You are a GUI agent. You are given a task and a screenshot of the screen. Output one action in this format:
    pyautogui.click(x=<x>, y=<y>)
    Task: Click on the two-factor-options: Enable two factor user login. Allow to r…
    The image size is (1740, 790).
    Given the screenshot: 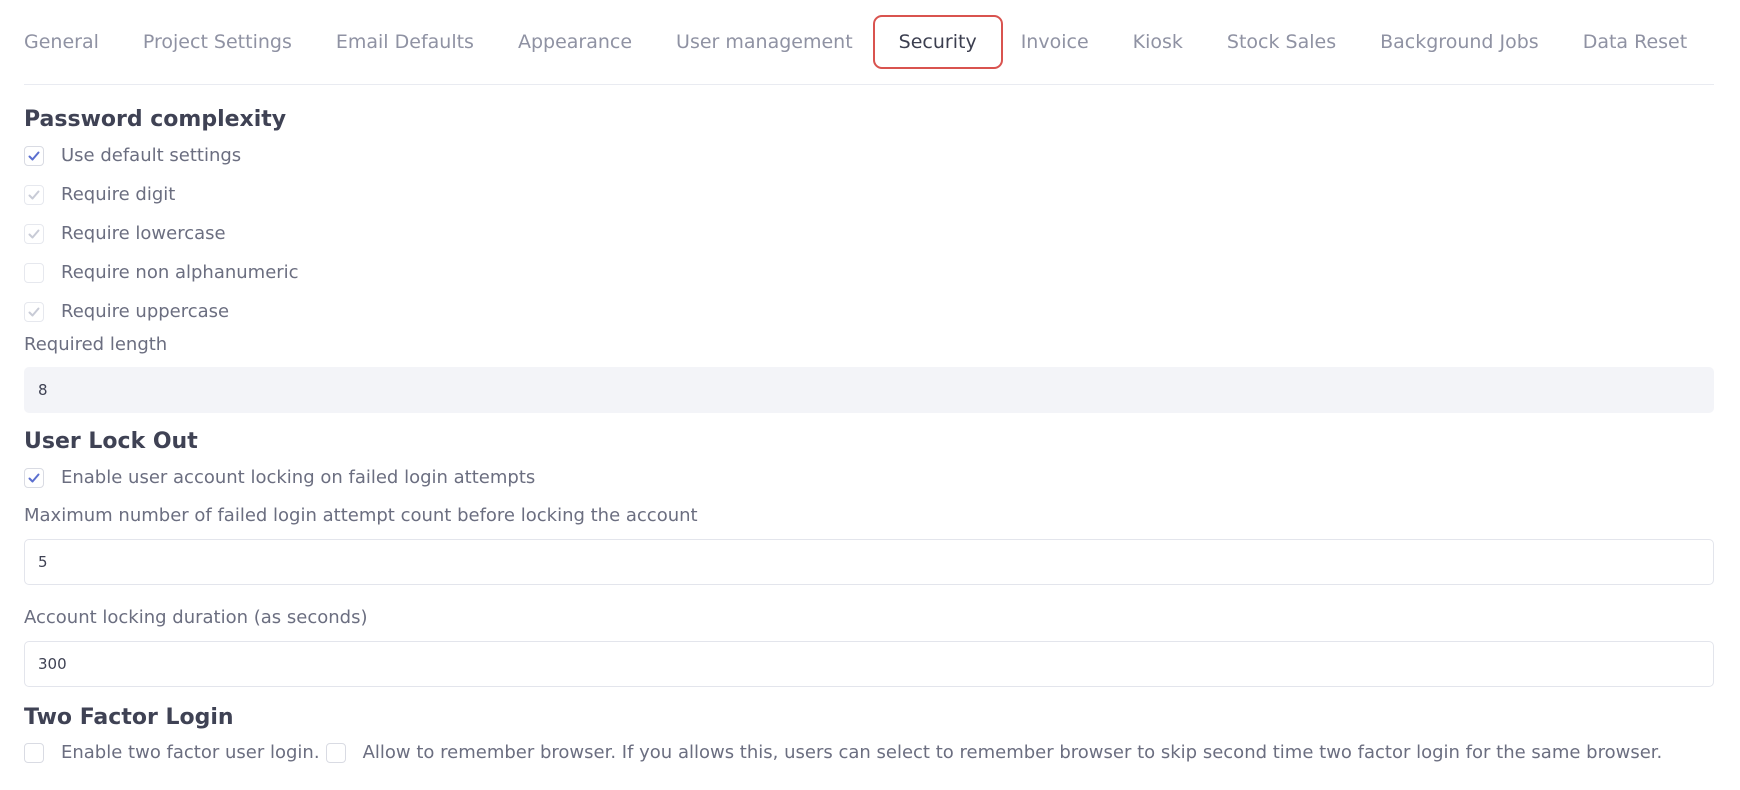 What is the action you would take?
    pyautogui.click(x=846, y=752)
    